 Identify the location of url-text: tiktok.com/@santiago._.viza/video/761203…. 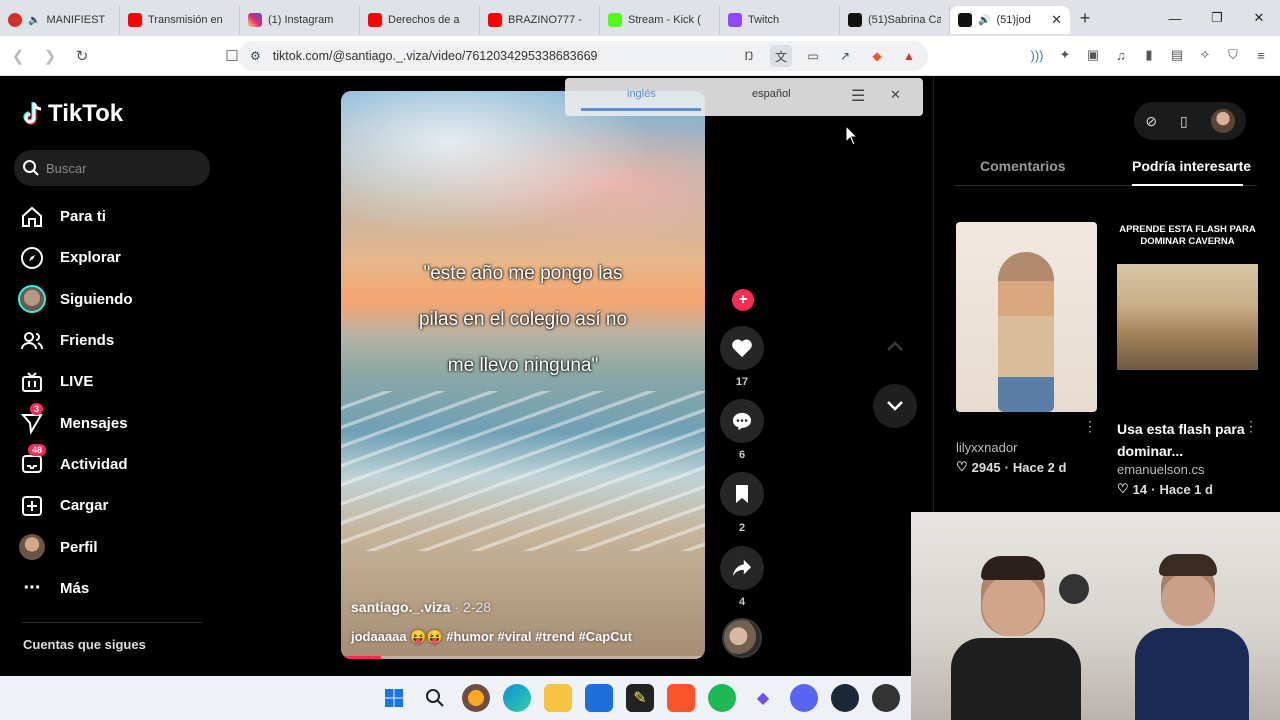
(435, 56).